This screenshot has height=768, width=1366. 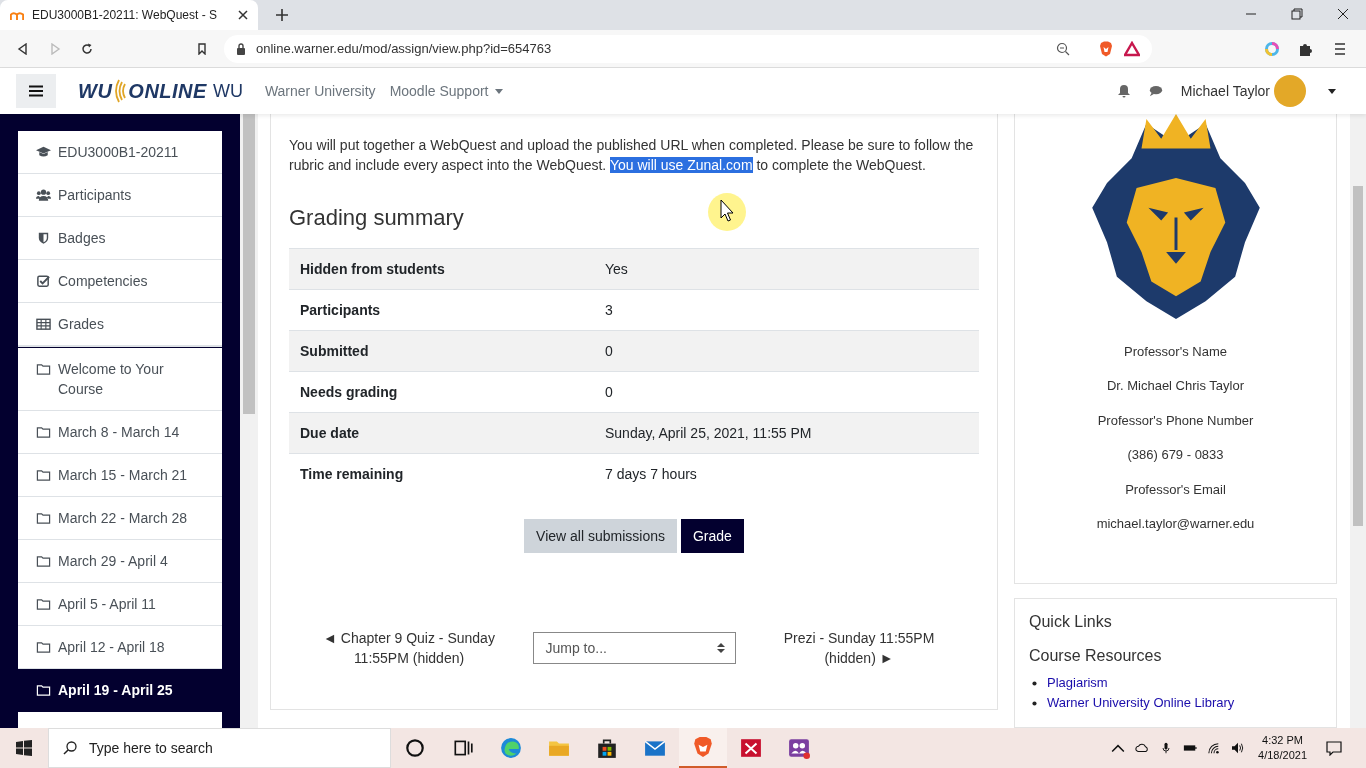 What do you see at coordinates (688, 48) in the screenshot?
I see `address-bar: online.warner.edu/mod/assign/view.php?id=654763` at bounding box center [688, 48].